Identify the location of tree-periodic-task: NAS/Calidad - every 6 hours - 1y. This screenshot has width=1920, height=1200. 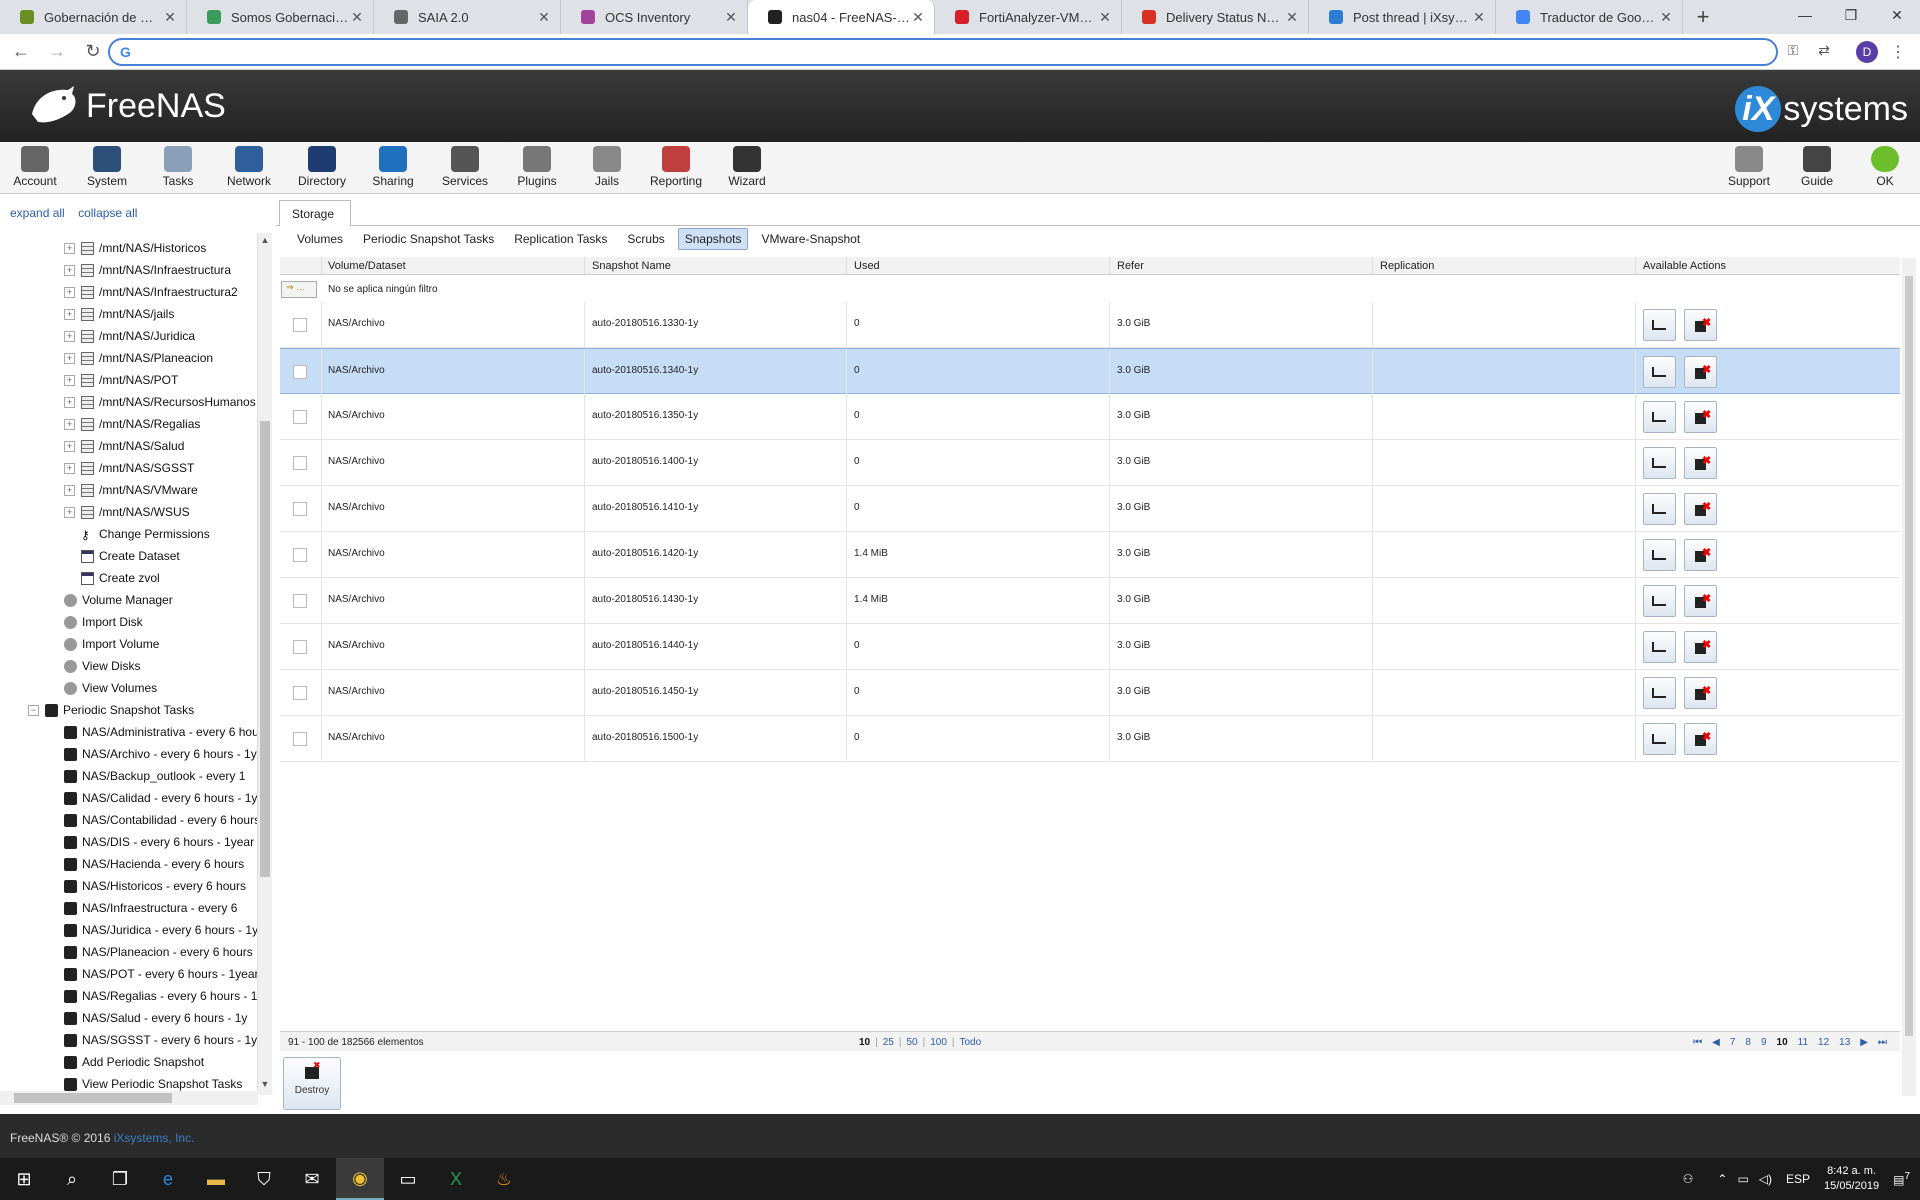
(160, 798).